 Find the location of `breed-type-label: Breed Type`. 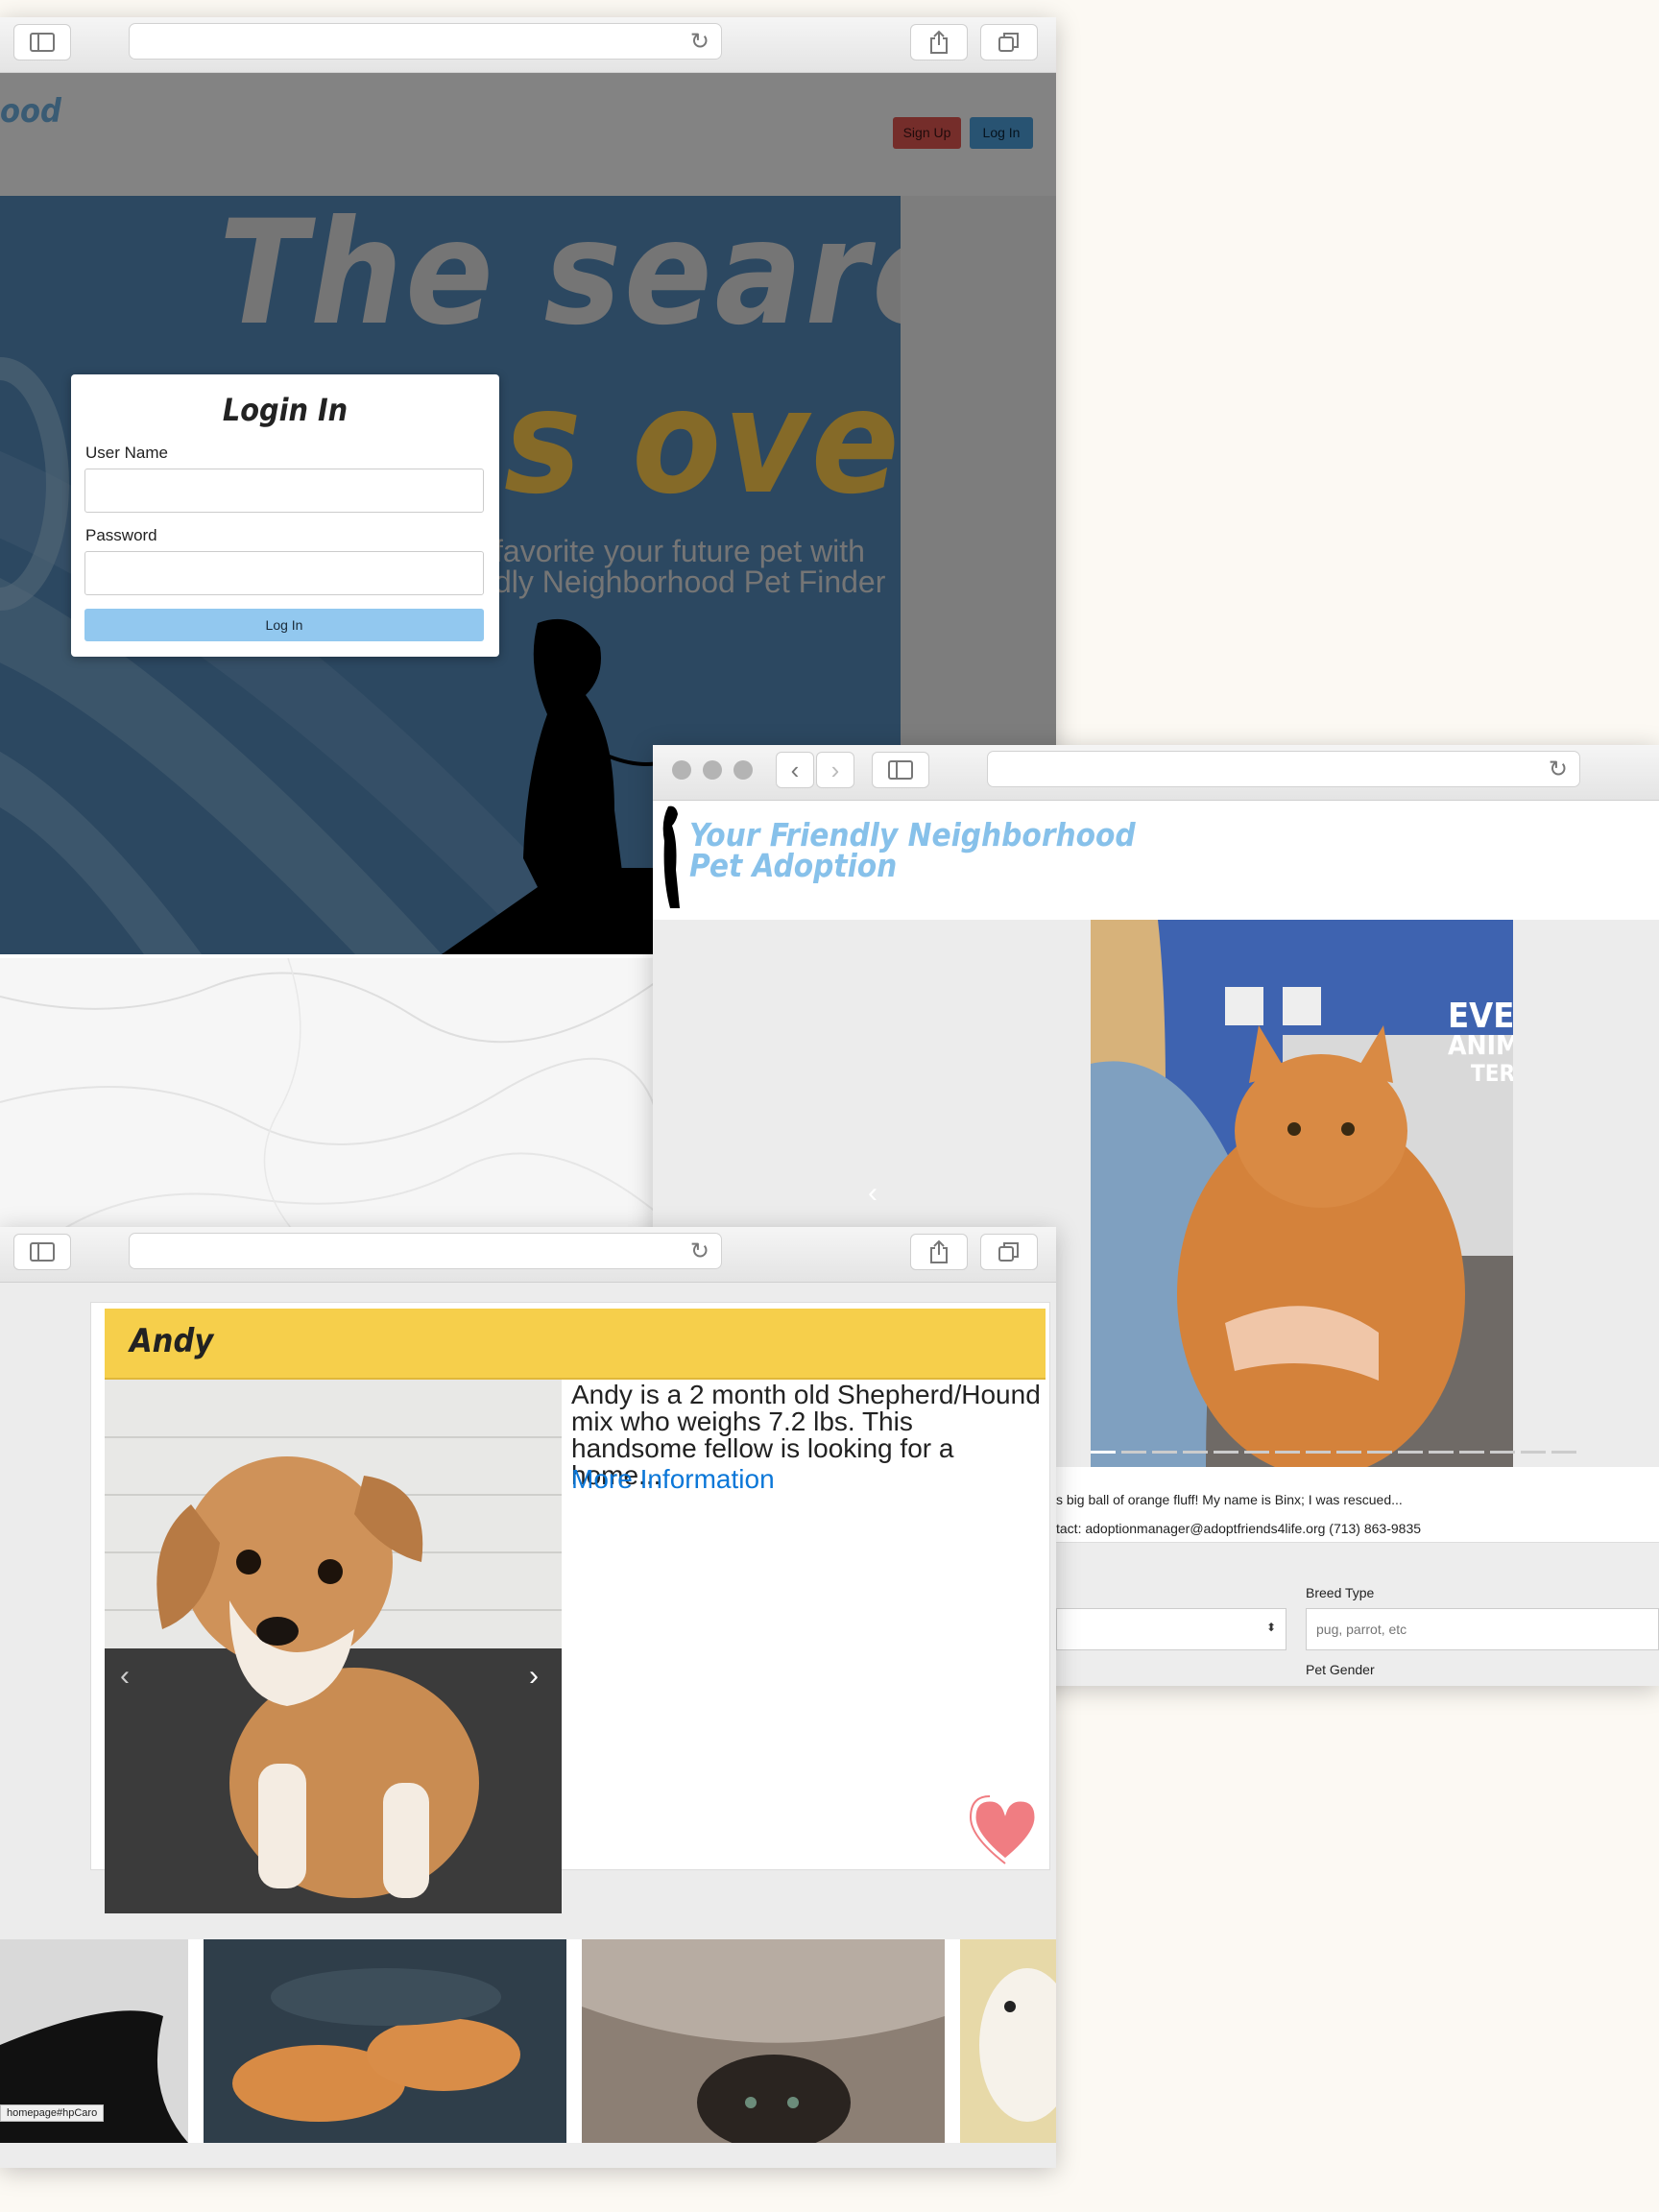

breed-type-label: Breed Type is located at coordinates (1340, 1592).